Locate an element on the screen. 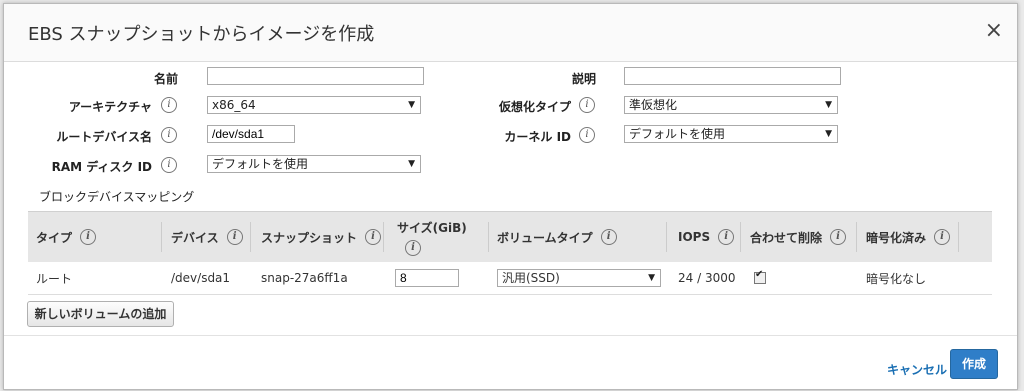  device-header: デバイス i is located at coordinates (207, 237).